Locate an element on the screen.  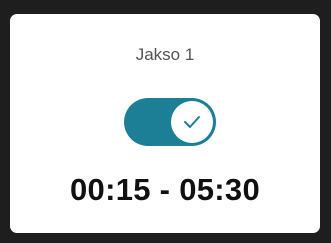
time-range: 00:15 - 05:30 is located at coordinates (165, 189).